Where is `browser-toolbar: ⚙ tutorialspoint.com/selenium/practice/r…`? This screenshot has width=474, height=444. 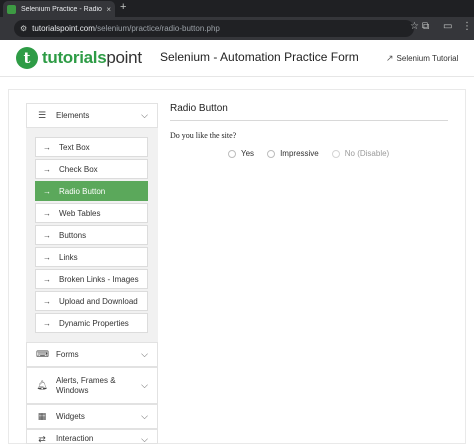 browser-toolbar: ⚙ tutorialspoint.com/selenium/practice/r… is located at coordinates (237, 28).